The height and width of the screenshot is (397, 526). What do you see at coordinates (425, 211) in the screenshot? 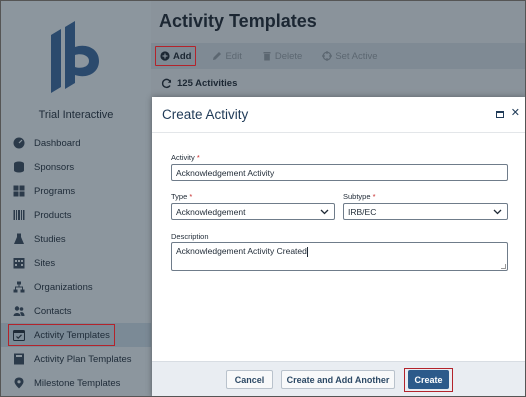
I see `subtype-select: IRB/EC` at bounding box center [425, 211].